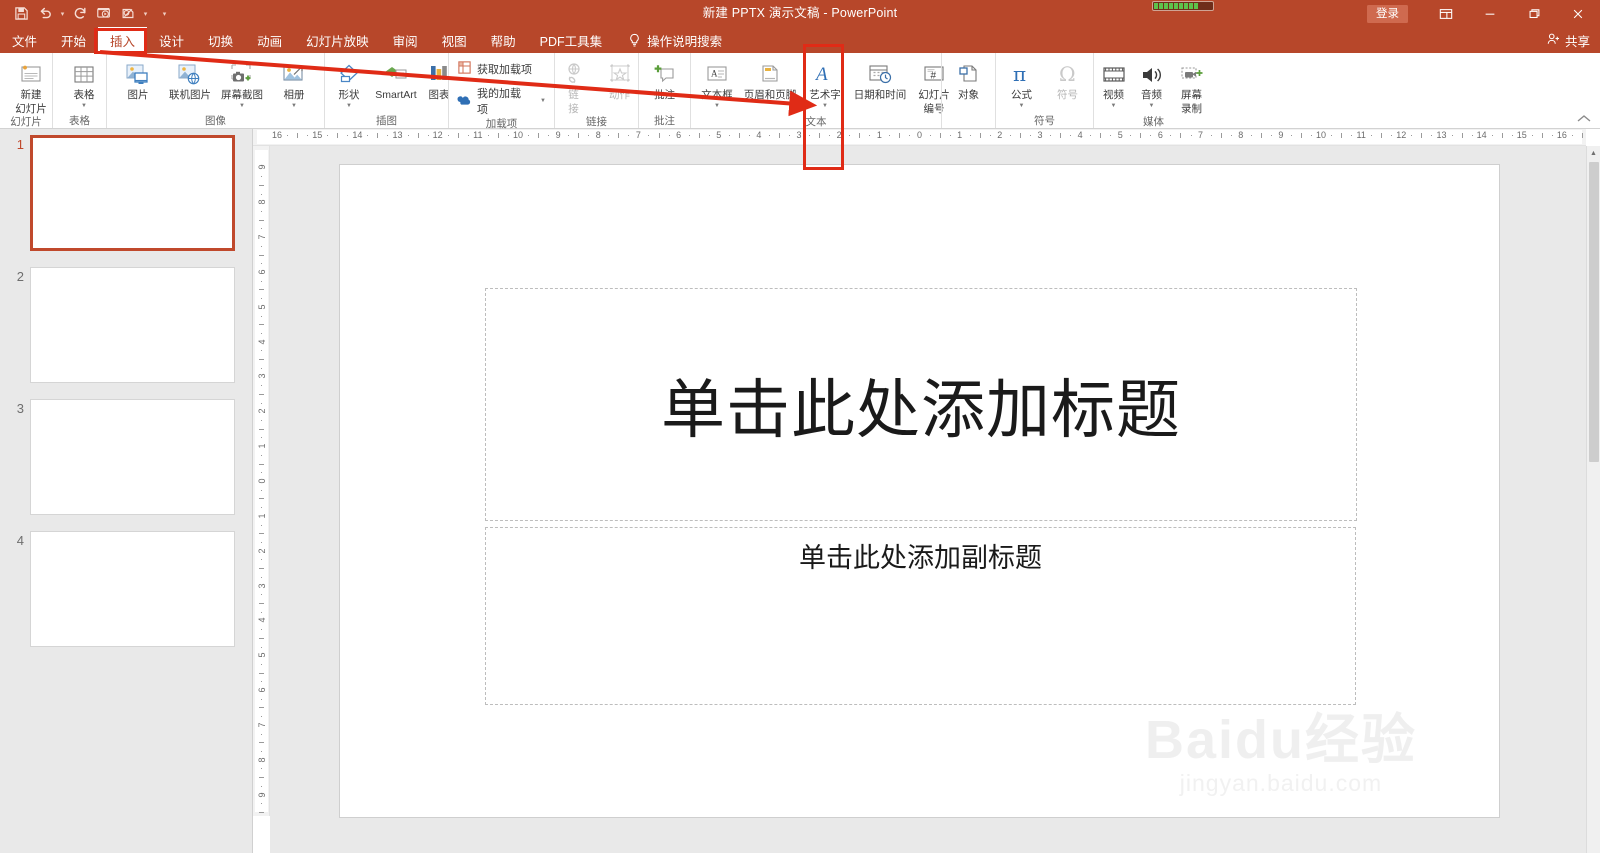  What do you see at coordinates (261, 342) in the screenshot?
I see `v-ruler-tick: 4` at bounding box center [261, 342].